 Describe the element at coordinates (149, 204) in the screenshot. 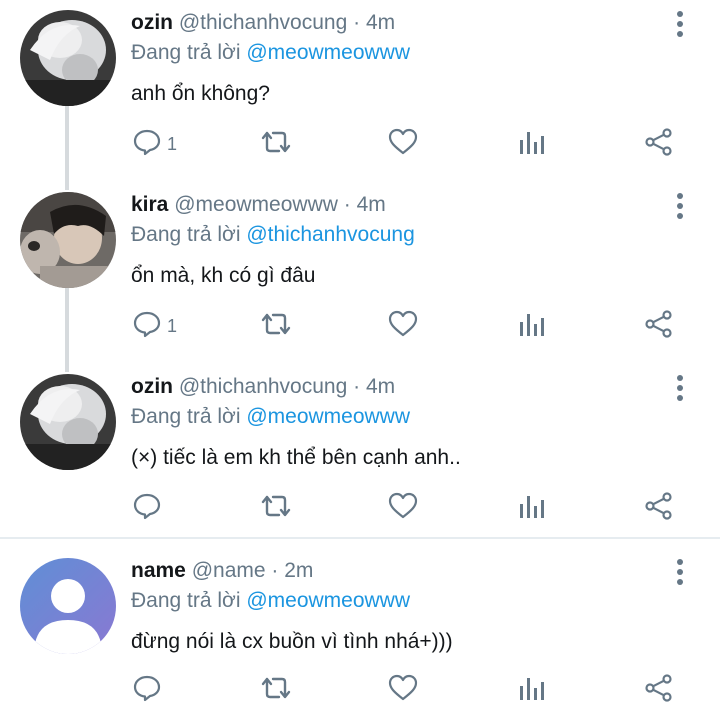

I see `display-name: kira` at that location.